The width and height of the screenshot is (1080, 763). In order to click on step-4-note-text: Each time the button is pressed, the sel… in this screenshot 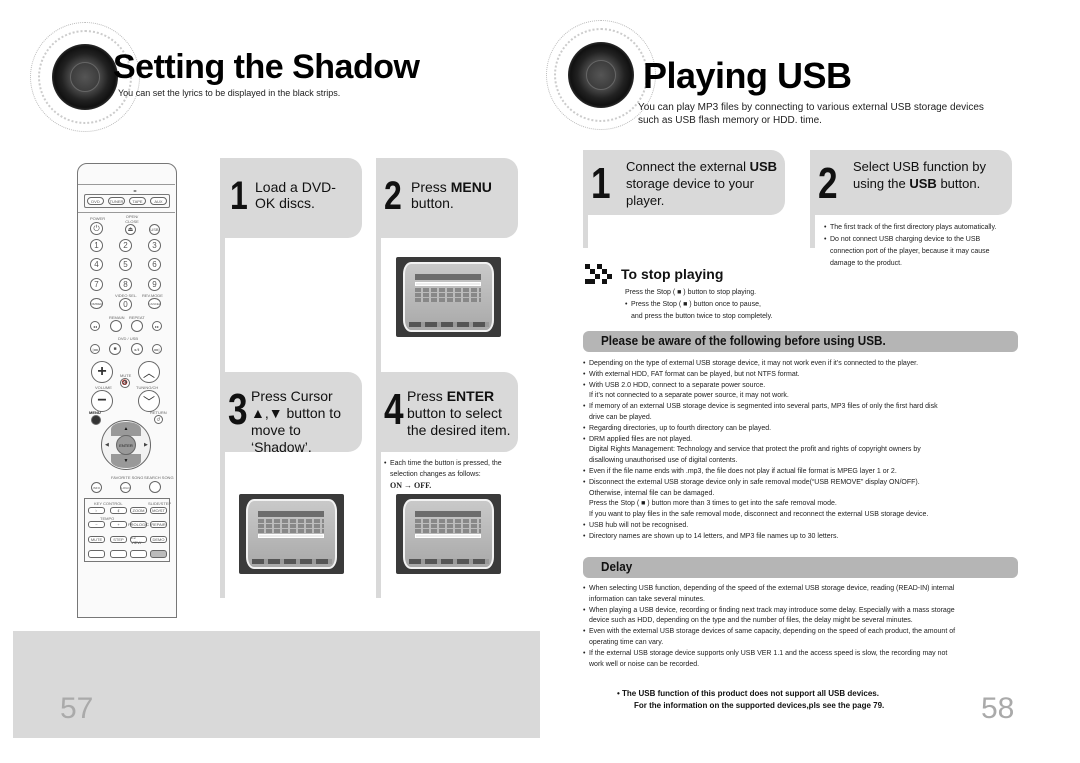, I will do `click(454, 469)`.